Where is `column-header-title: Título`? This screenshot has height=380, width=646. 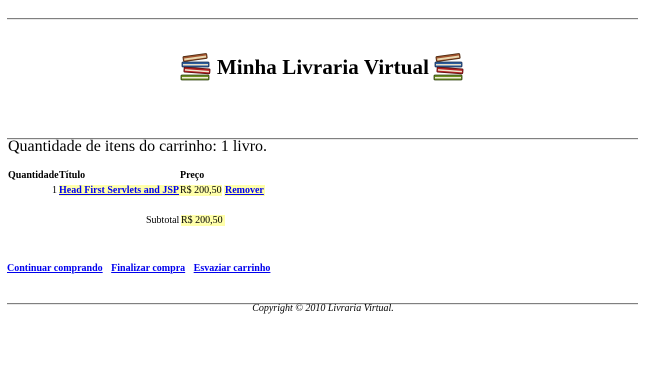
column-header-title: Título is located at coordinates (72, 175).